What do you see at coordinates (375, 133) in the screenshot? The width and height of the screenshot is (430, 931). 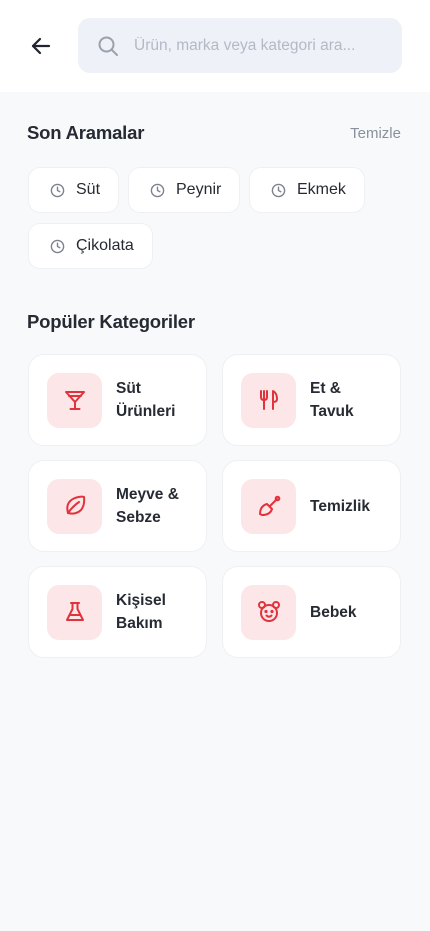 I see `clear-recent-button: Temizle` at bounding box center [375, 133].